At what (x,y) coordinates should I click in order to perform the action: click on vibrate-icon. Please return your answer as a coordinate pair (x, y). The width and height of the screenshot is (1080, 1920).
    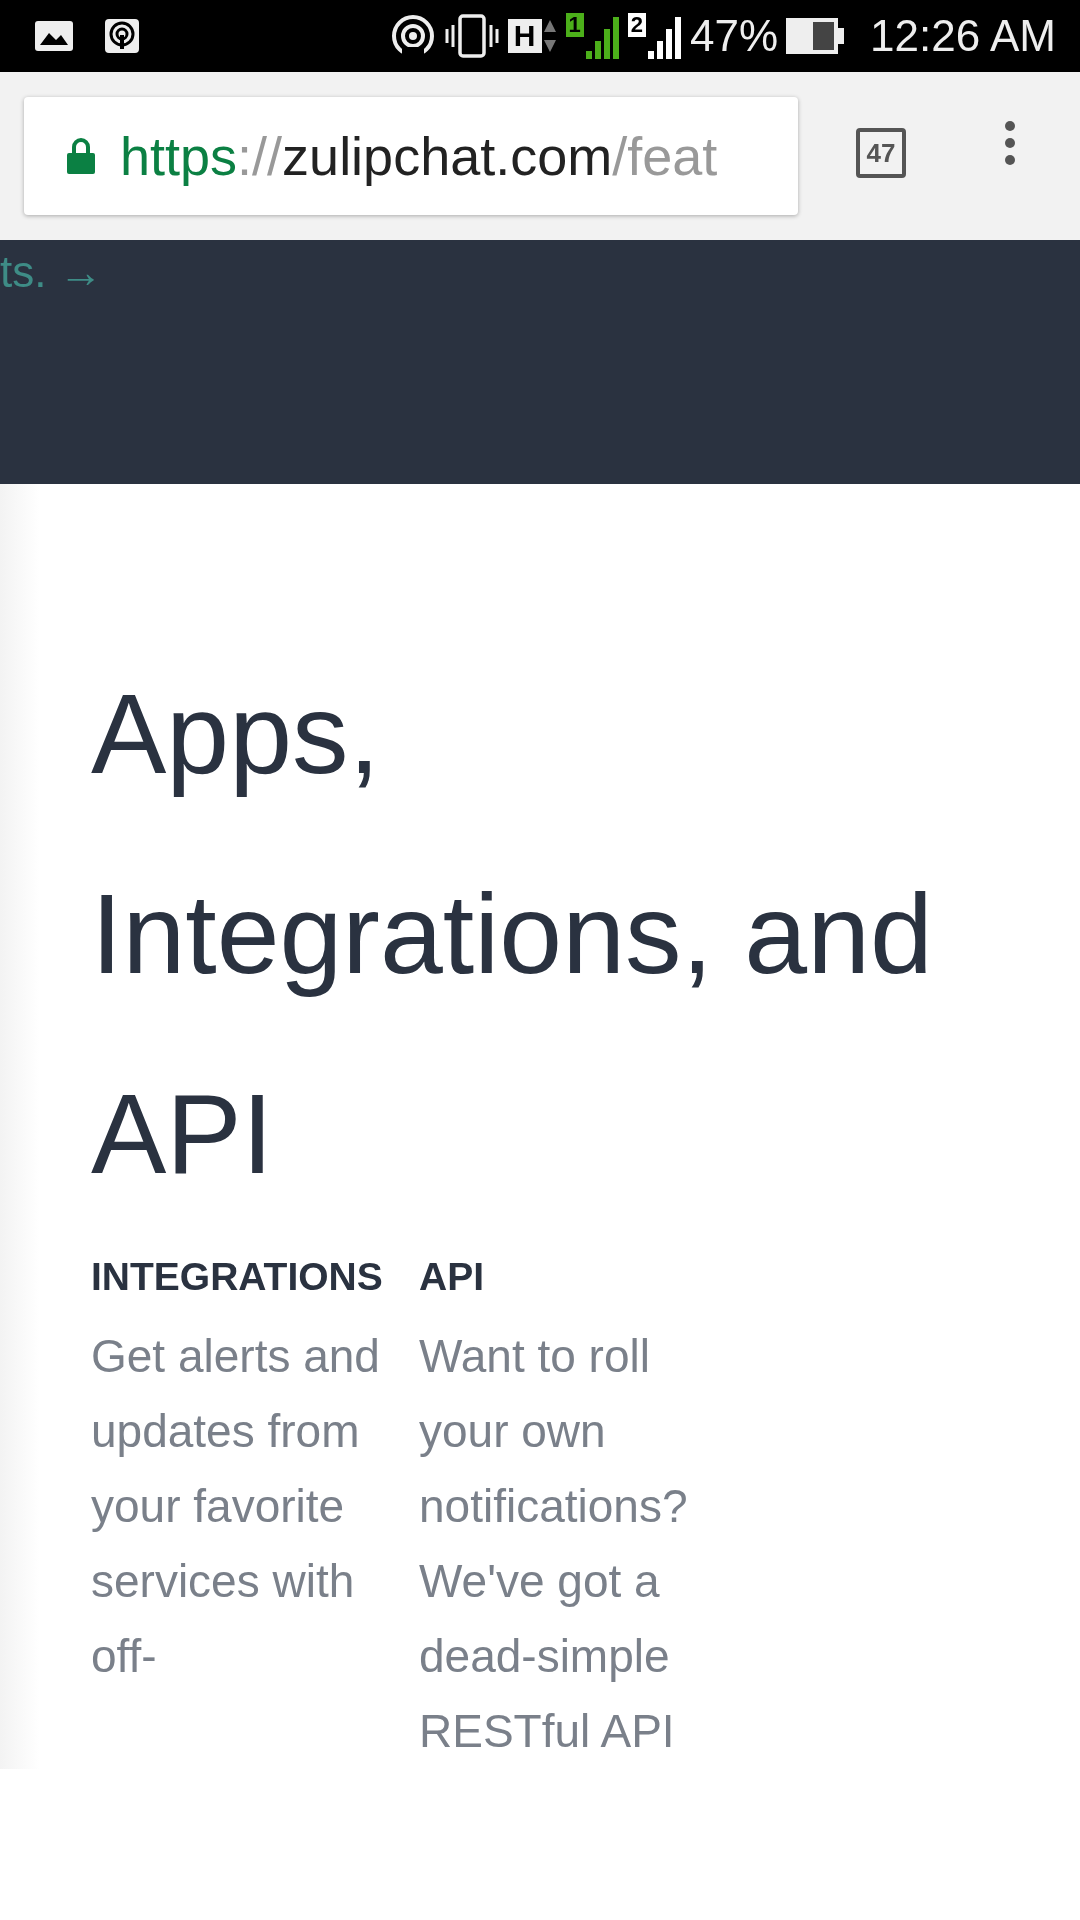
    Looking at the image, I should click on (471, 36).